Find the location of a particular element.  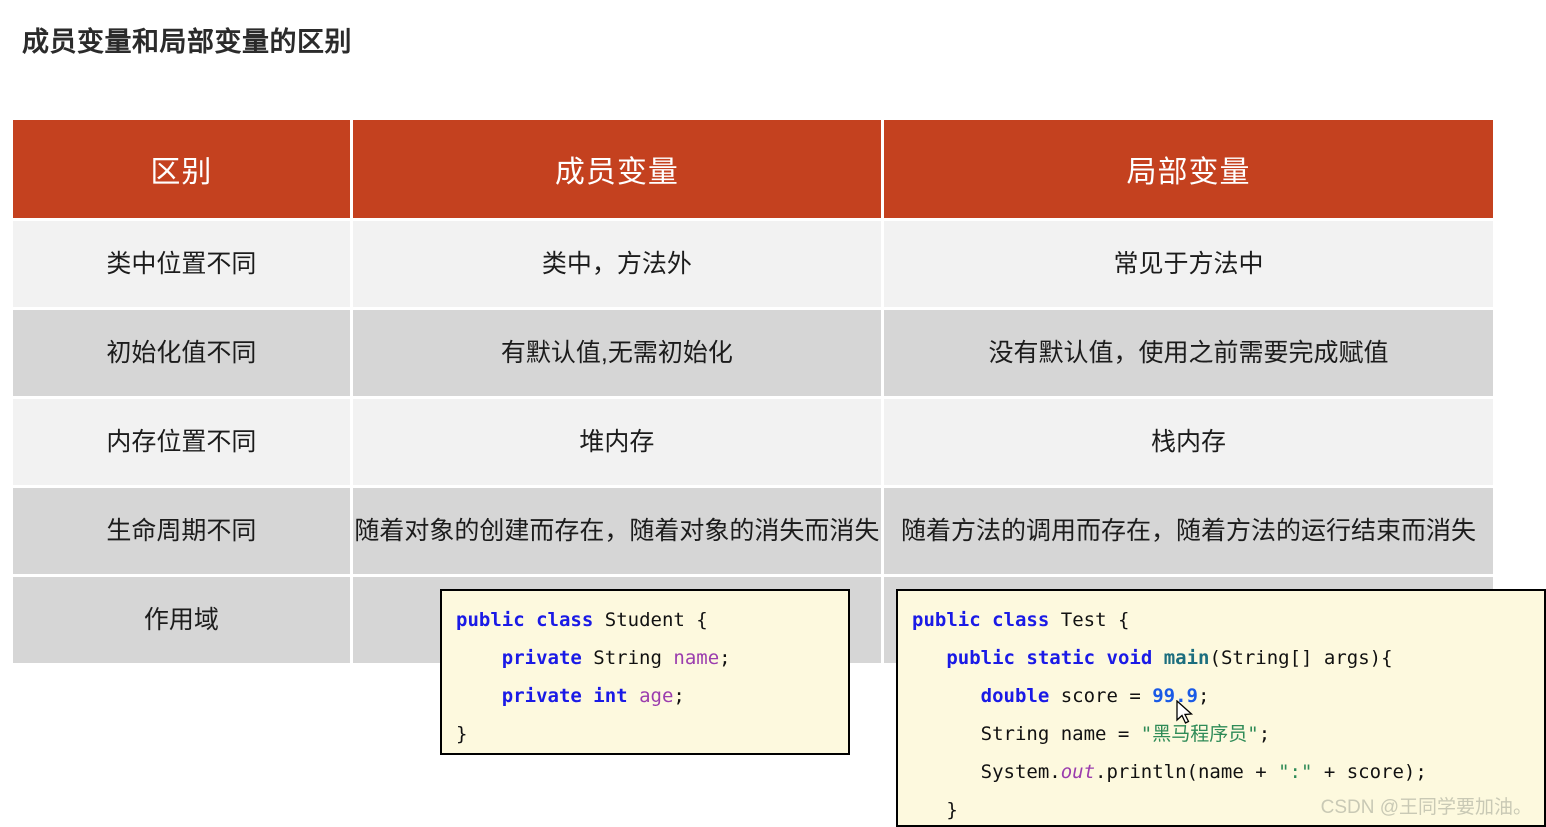

cell-local: 栈内存 is located at coordinates (1188, 442).